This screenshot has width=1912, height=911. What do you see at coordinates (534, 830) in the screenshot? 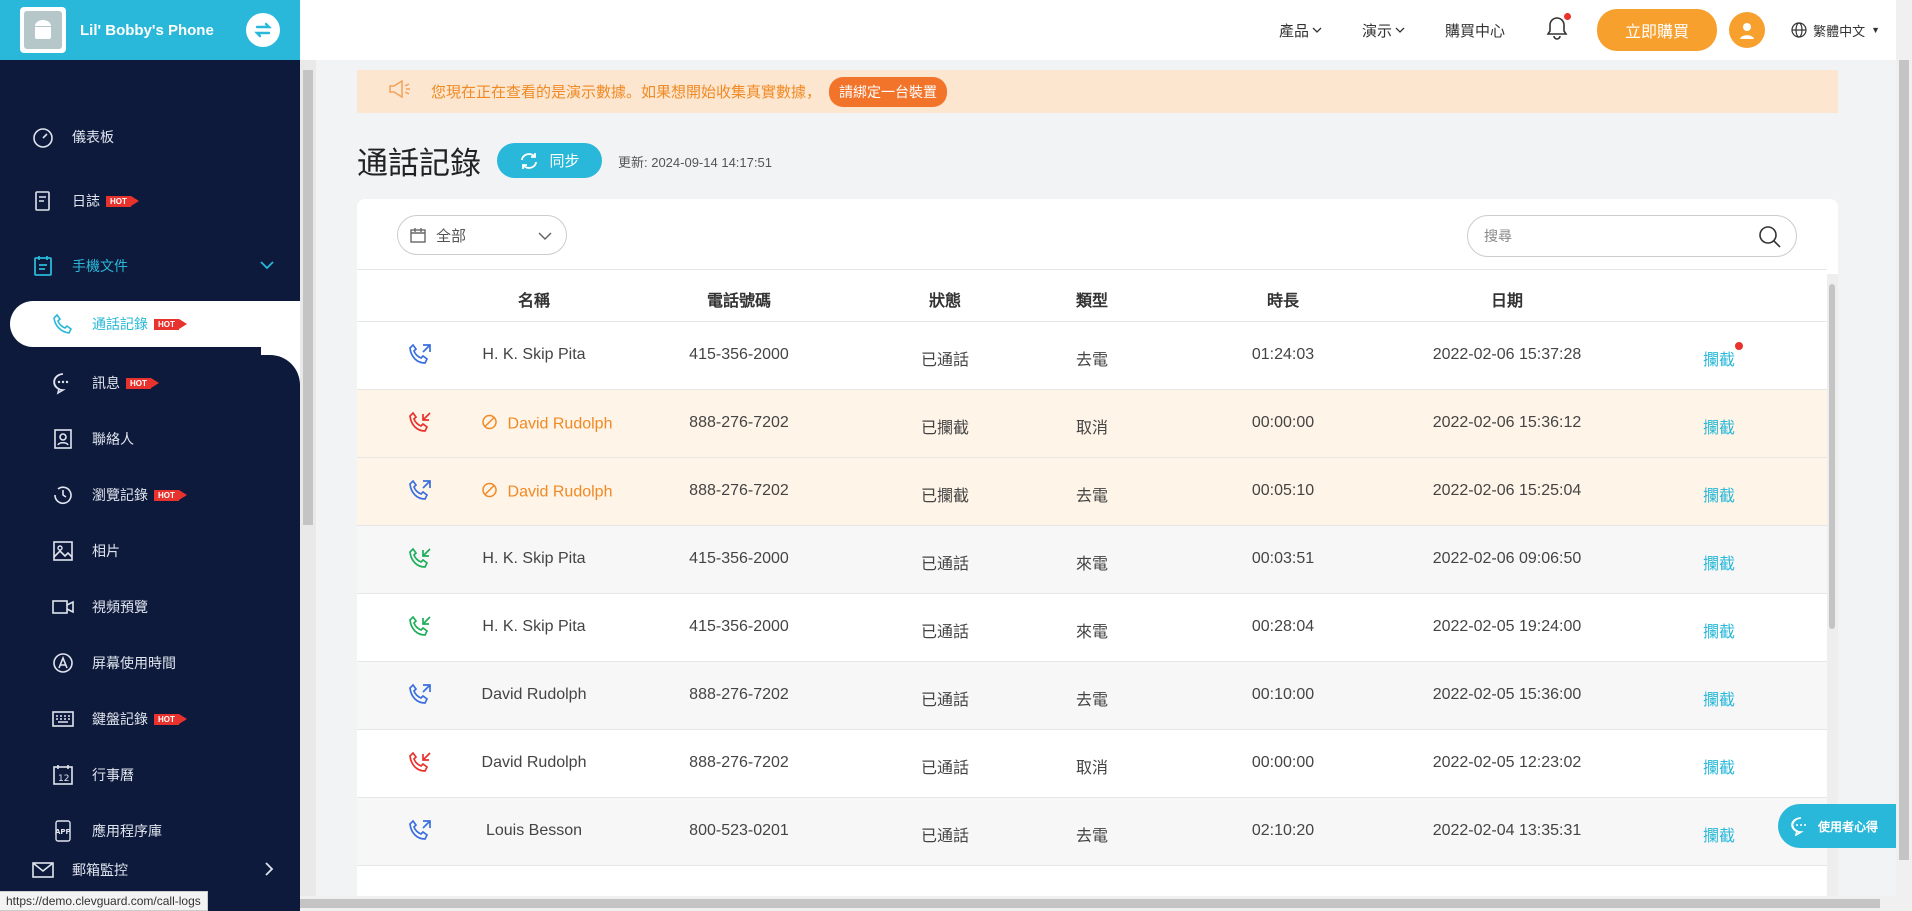
I see `name-text: Louis Besson` at bounding box center [534, 830].